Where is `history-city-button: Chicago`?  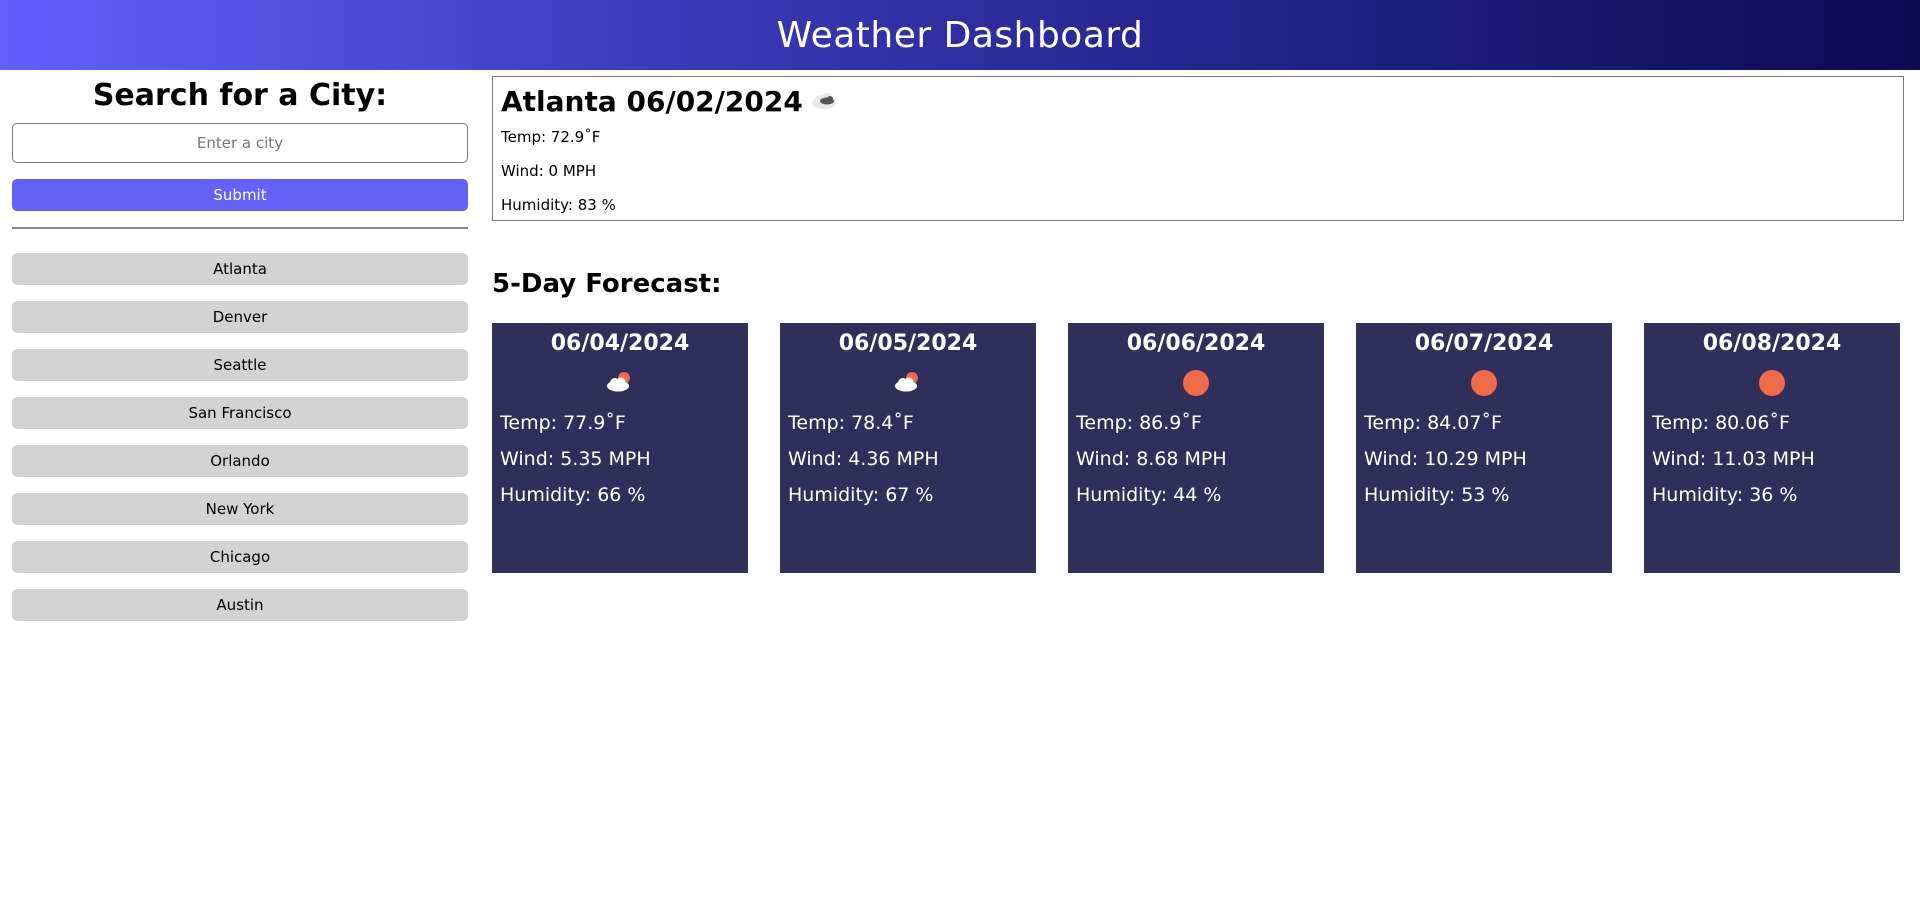 history-city-button: Chicago is located at coordinates (240, 557).